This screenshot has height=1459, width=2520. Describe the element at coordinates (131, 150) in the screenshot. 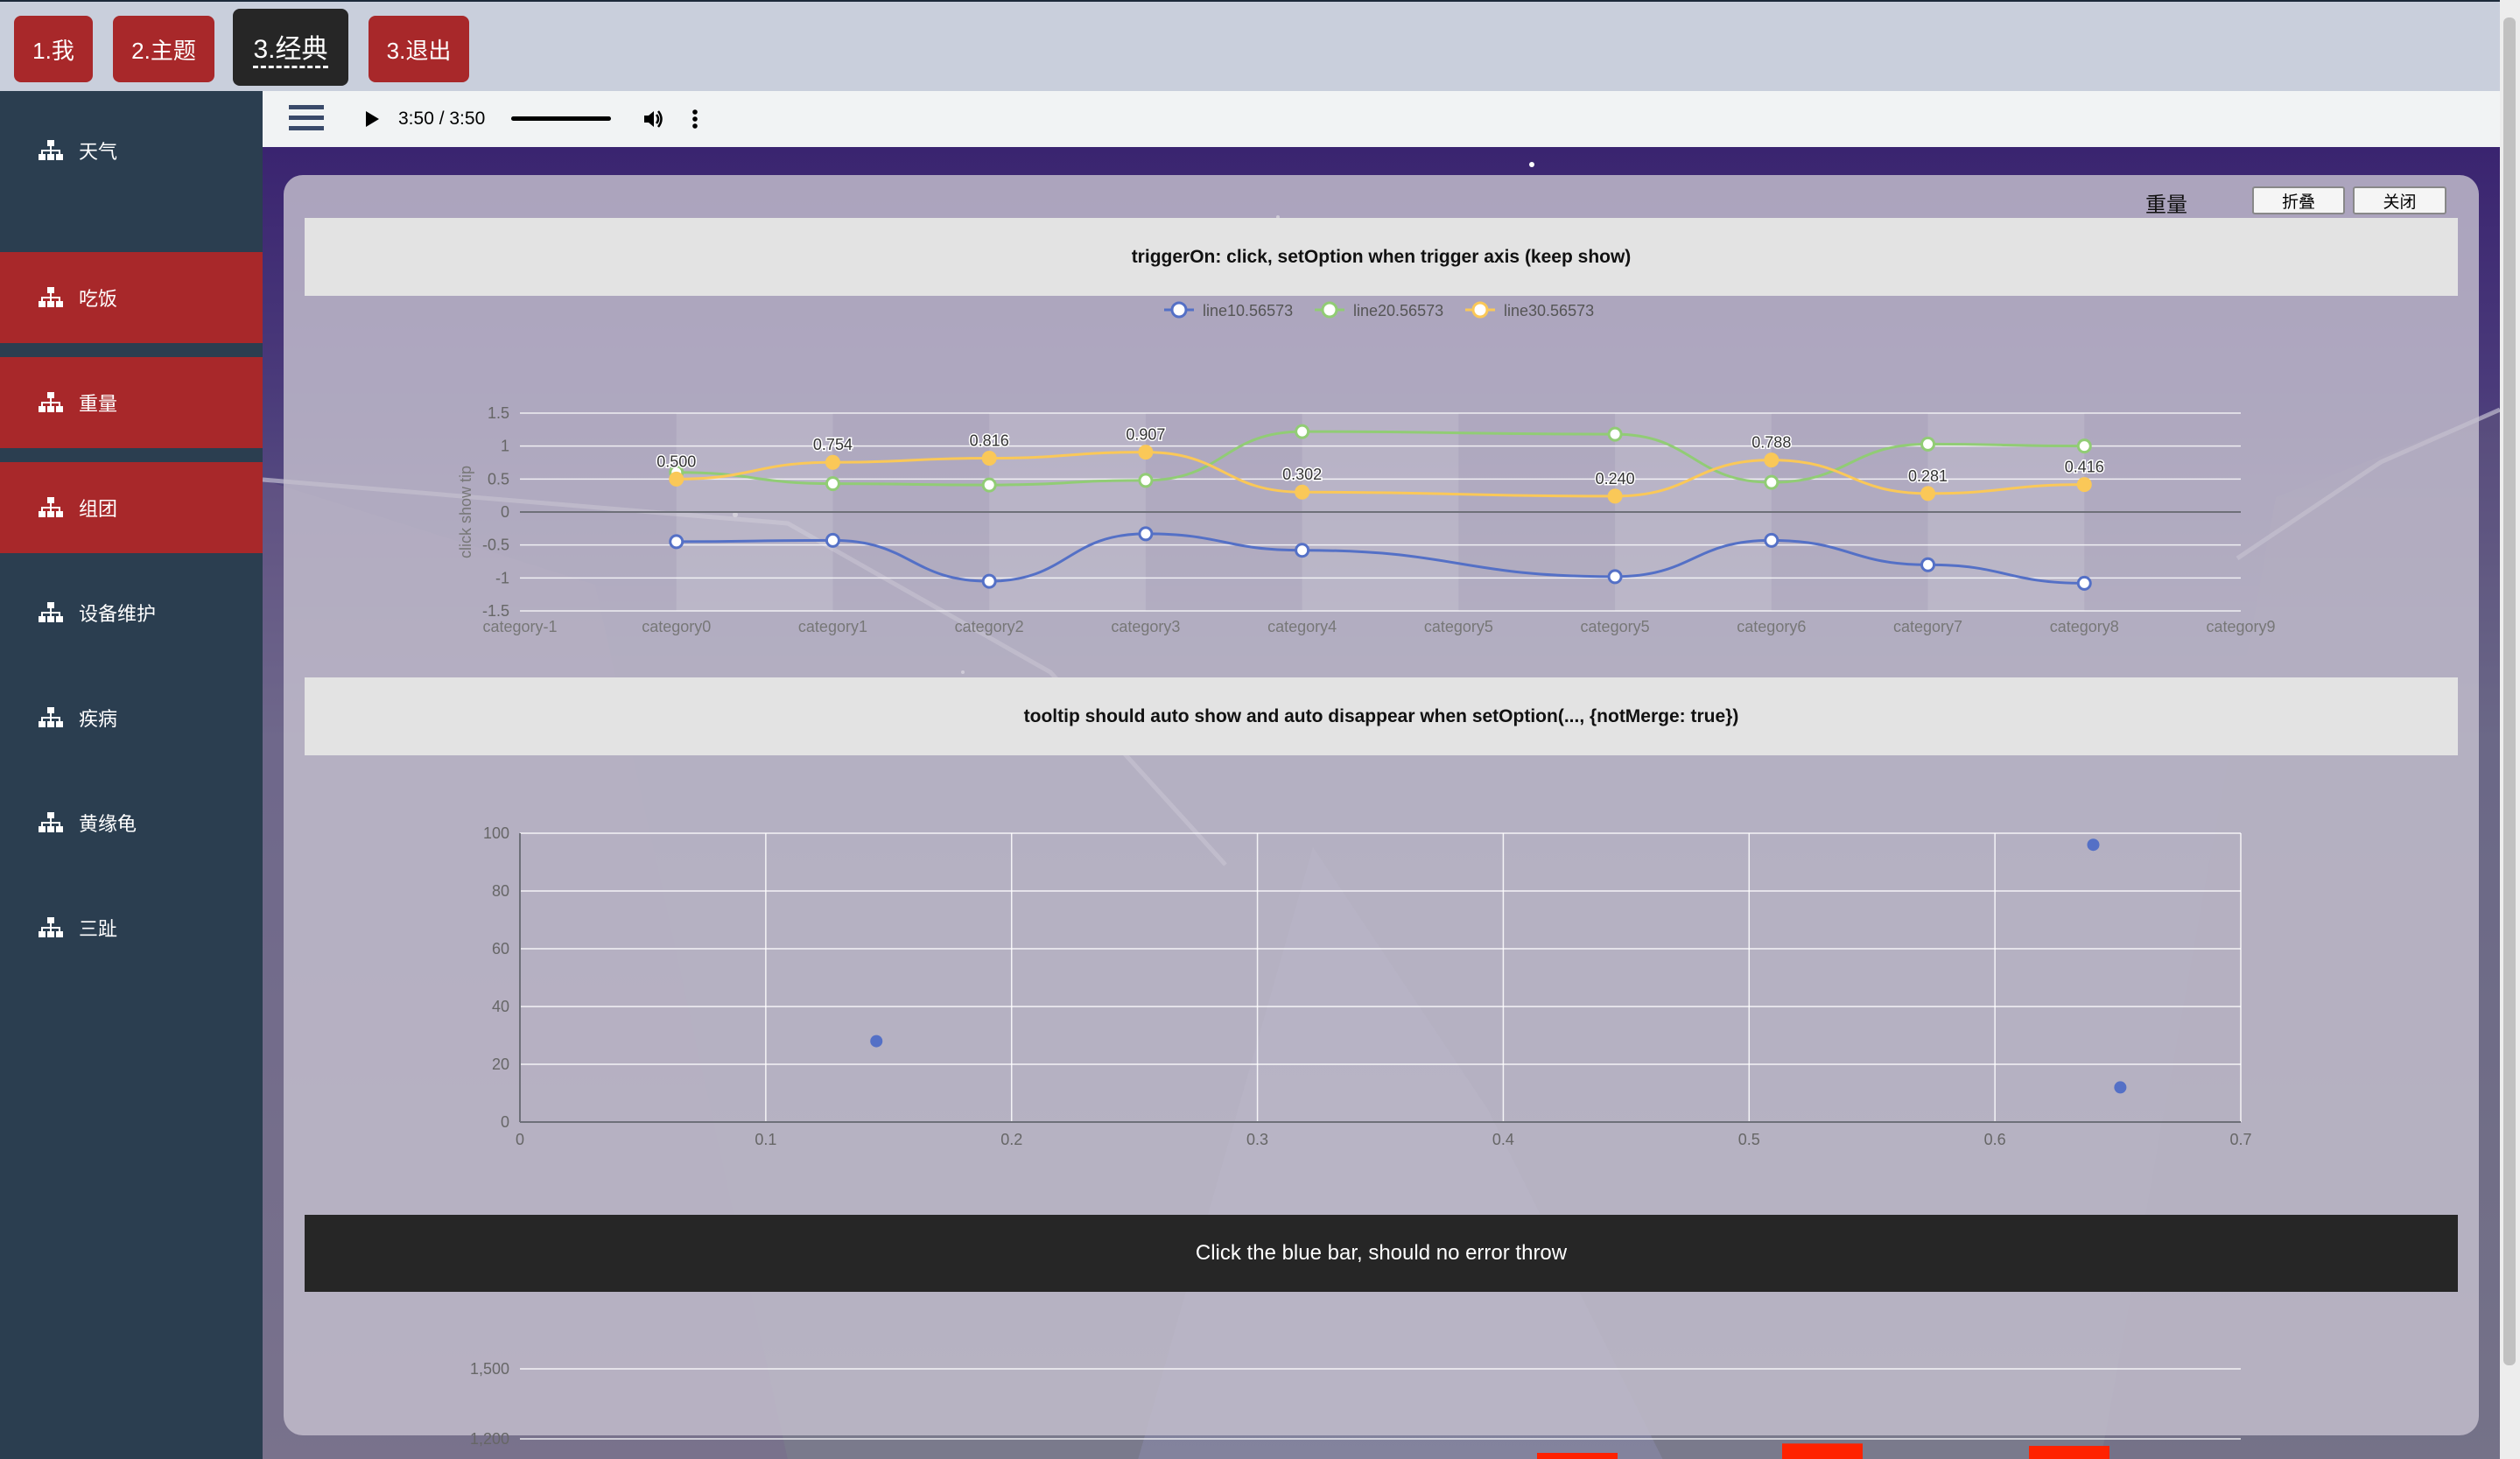

I see `sidebar-item-weather: 天气` at that location.